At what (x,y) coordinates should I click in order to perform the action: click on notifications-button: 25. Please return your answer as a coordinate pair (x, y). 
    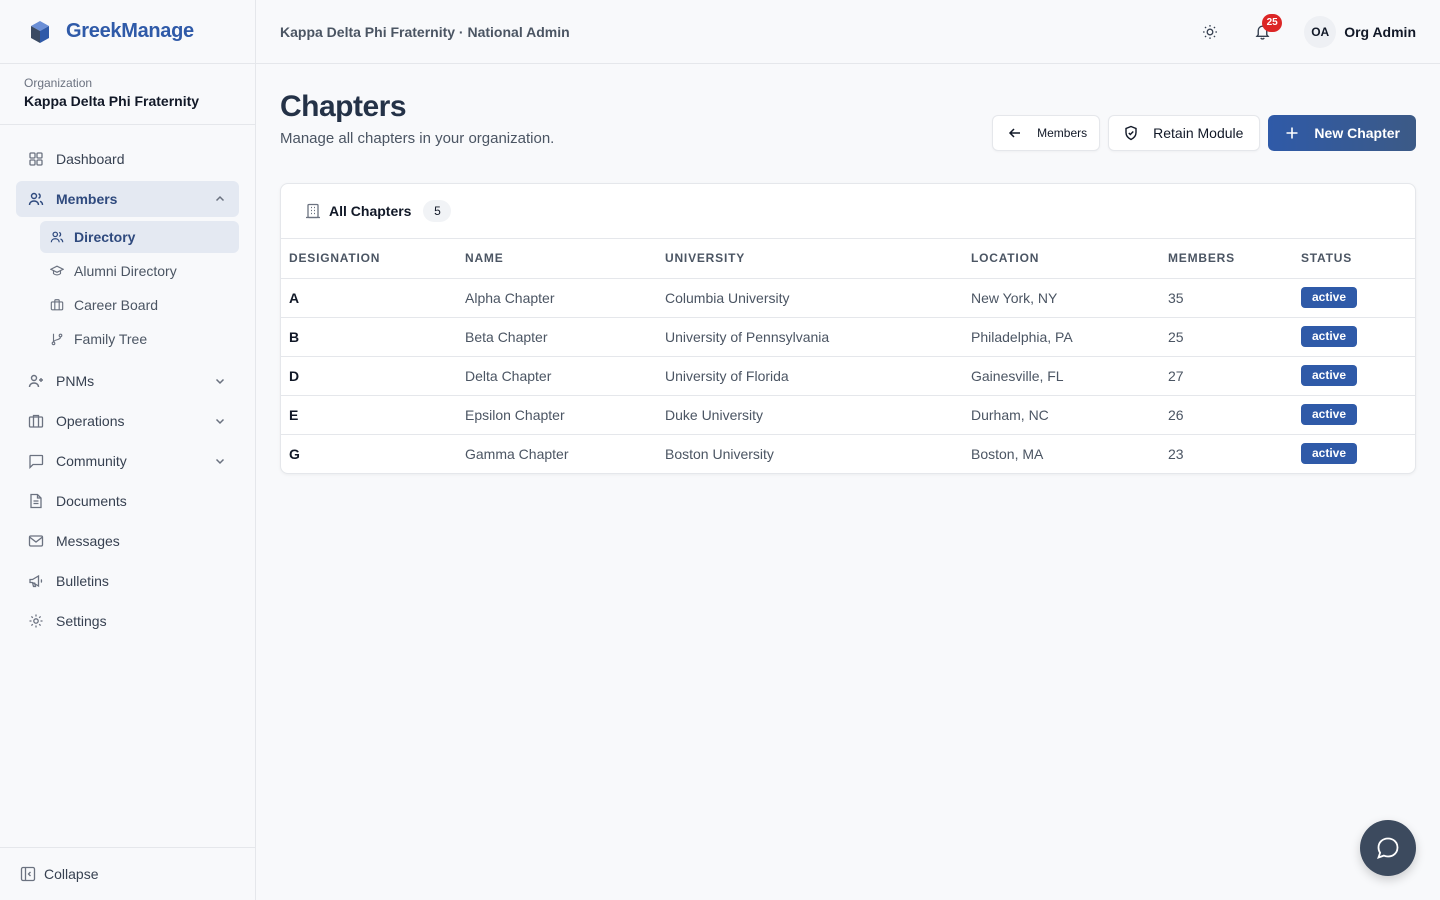
    Looking at the image, I should click on (1264, 30).